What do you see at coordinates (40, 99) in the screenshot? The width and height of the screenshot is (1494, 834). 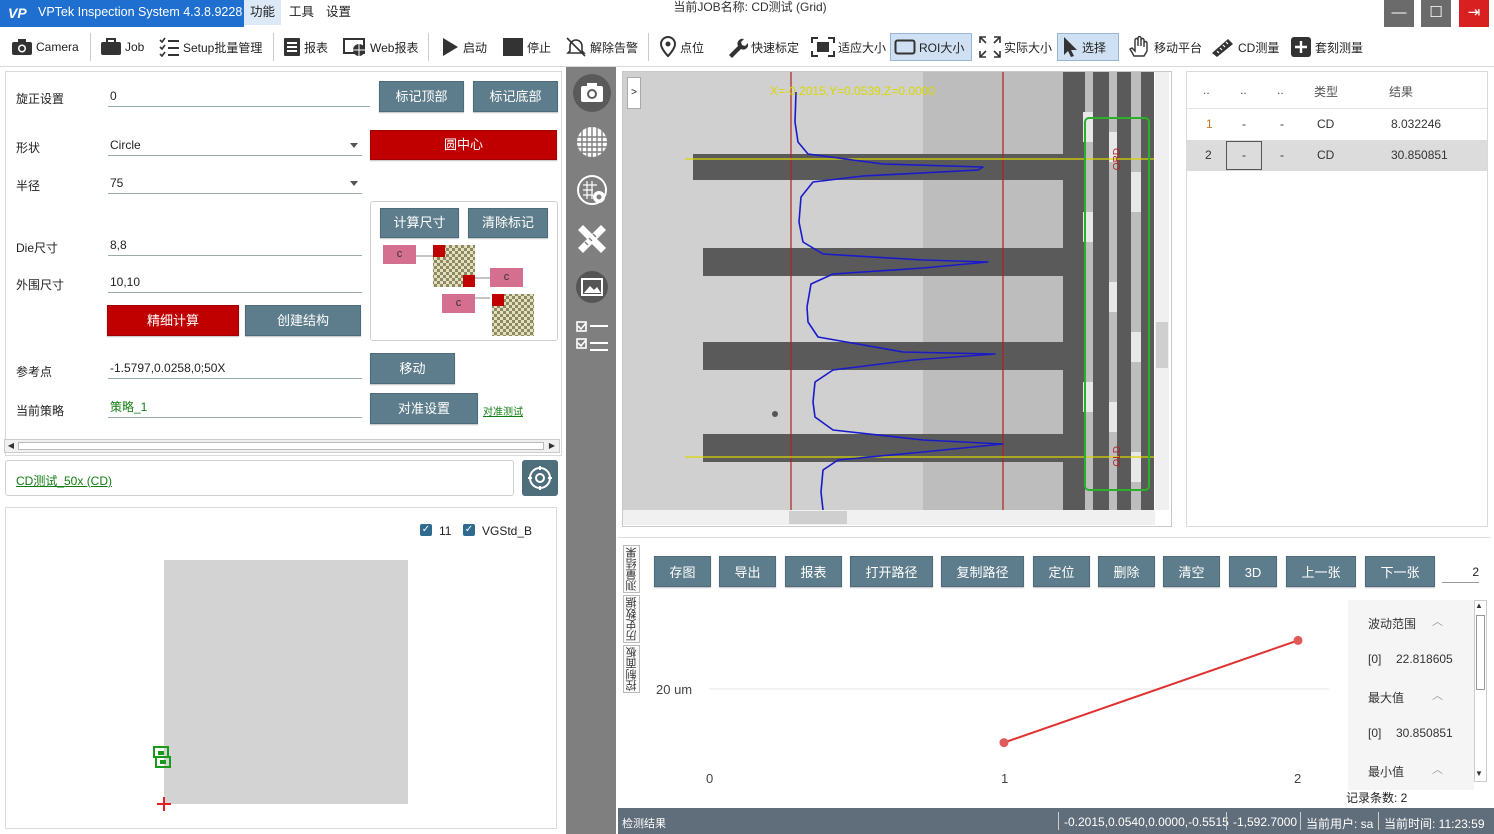 I see `rotate-label: 旋正设置` at bounding box center [40, 99].